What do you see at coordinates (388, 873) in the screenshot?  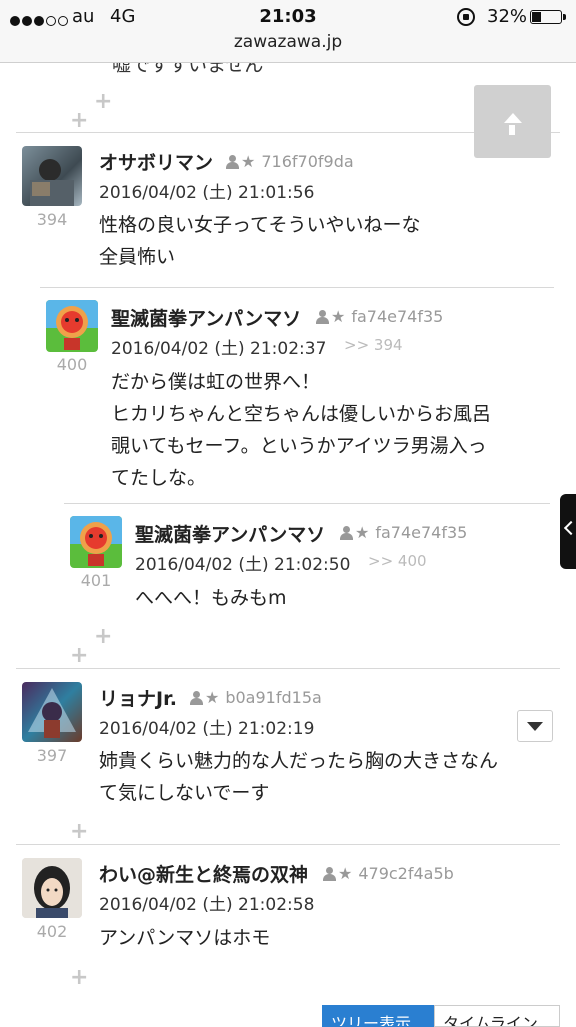 I see `user-id: ★ 479c2f4a5b` at bounding box center [388, 873].